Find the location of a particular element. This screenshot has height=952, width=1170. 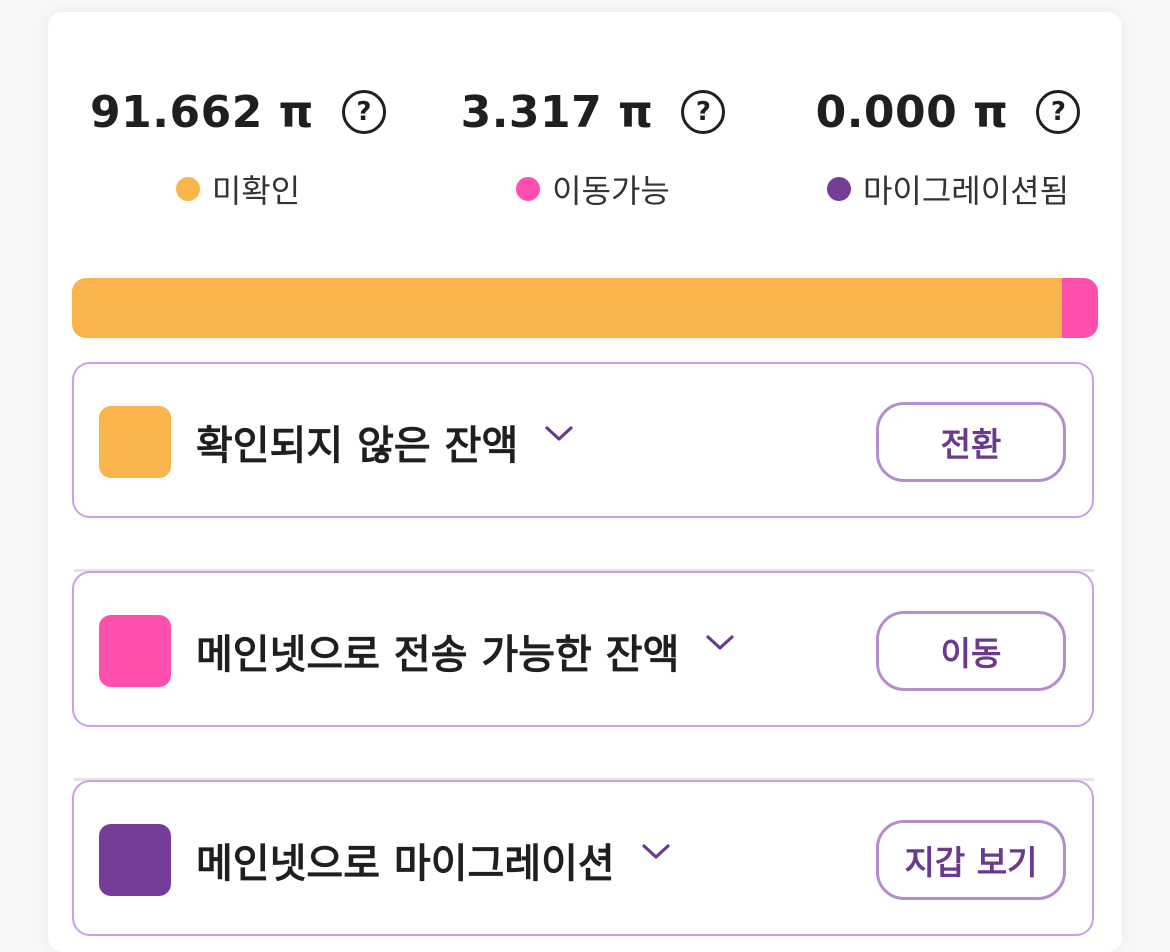

legend-label-transferable: 이동가능 is located at coordinates (611, 191).